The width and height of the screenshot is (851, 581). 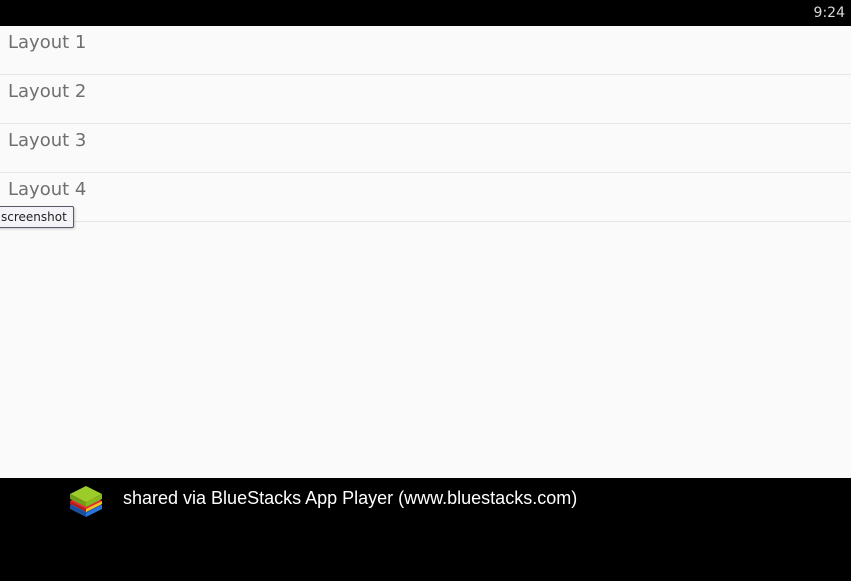 What do you see at coordinates (425, 50) in the screenshot?
I see `list-item-layout-1: Layout 1` at bounding box center [425, 50].